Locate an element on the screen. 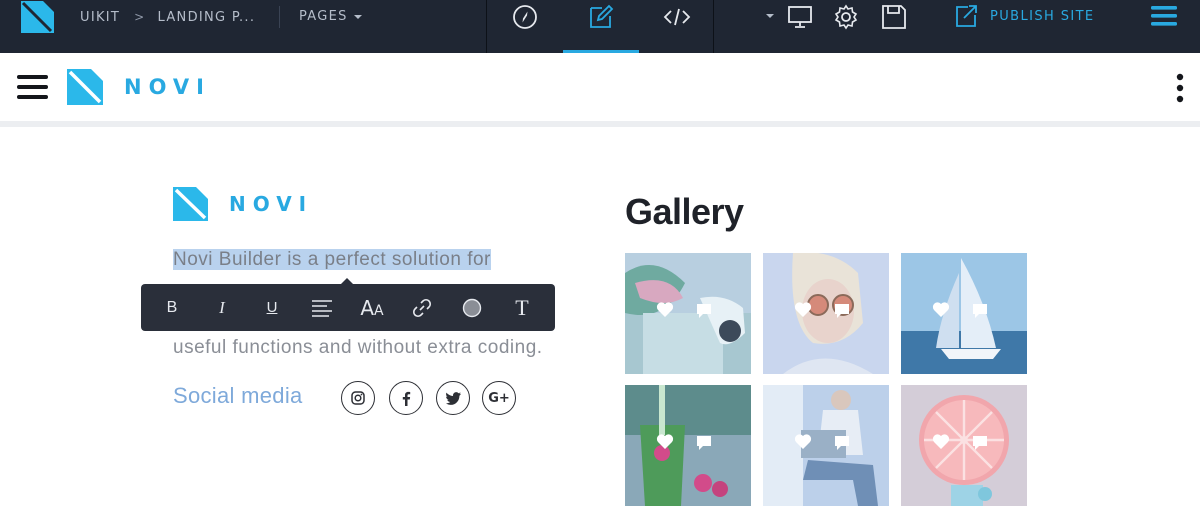 Image resolution: width=1200 pixels, height=530 pixels. underline-button: U is located at coordinates (272, 307).